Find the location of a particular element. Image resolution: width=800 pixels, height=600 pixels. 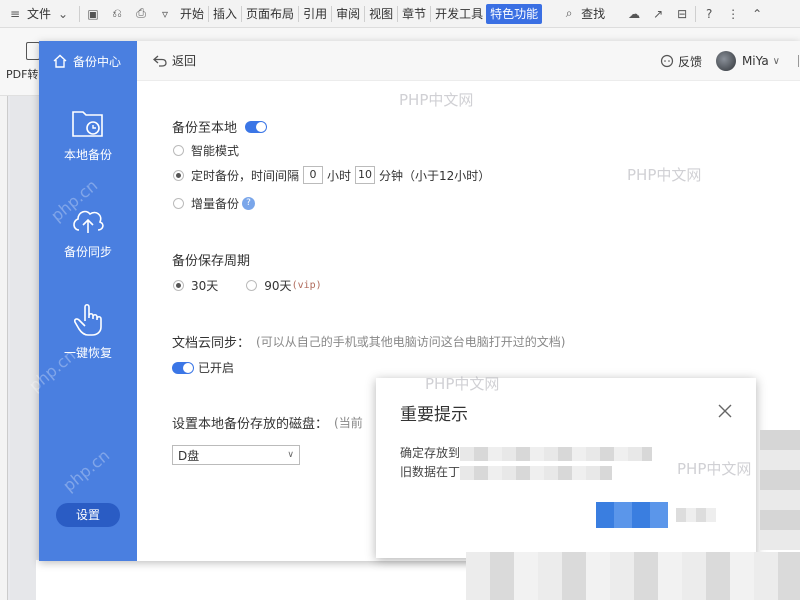

cloud-sync-toggle is located at coordinates (183, 367).